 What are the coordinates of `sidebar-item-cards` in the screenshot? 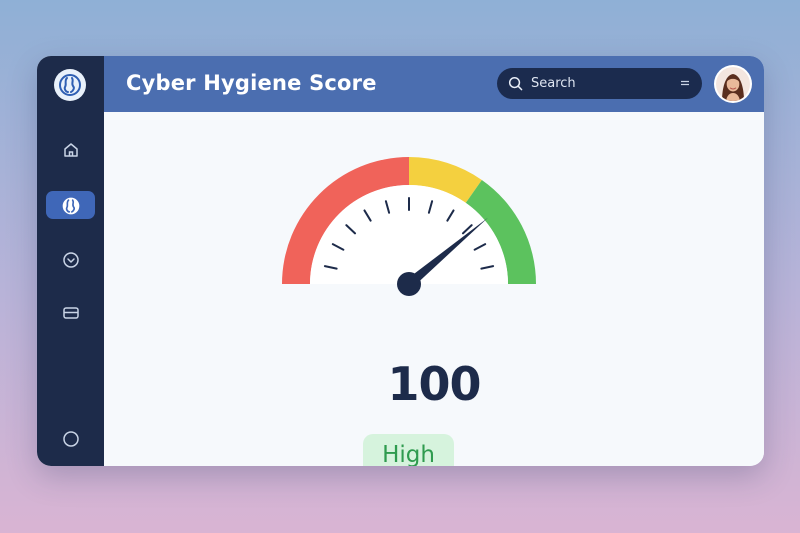 It's located at (70, 313).